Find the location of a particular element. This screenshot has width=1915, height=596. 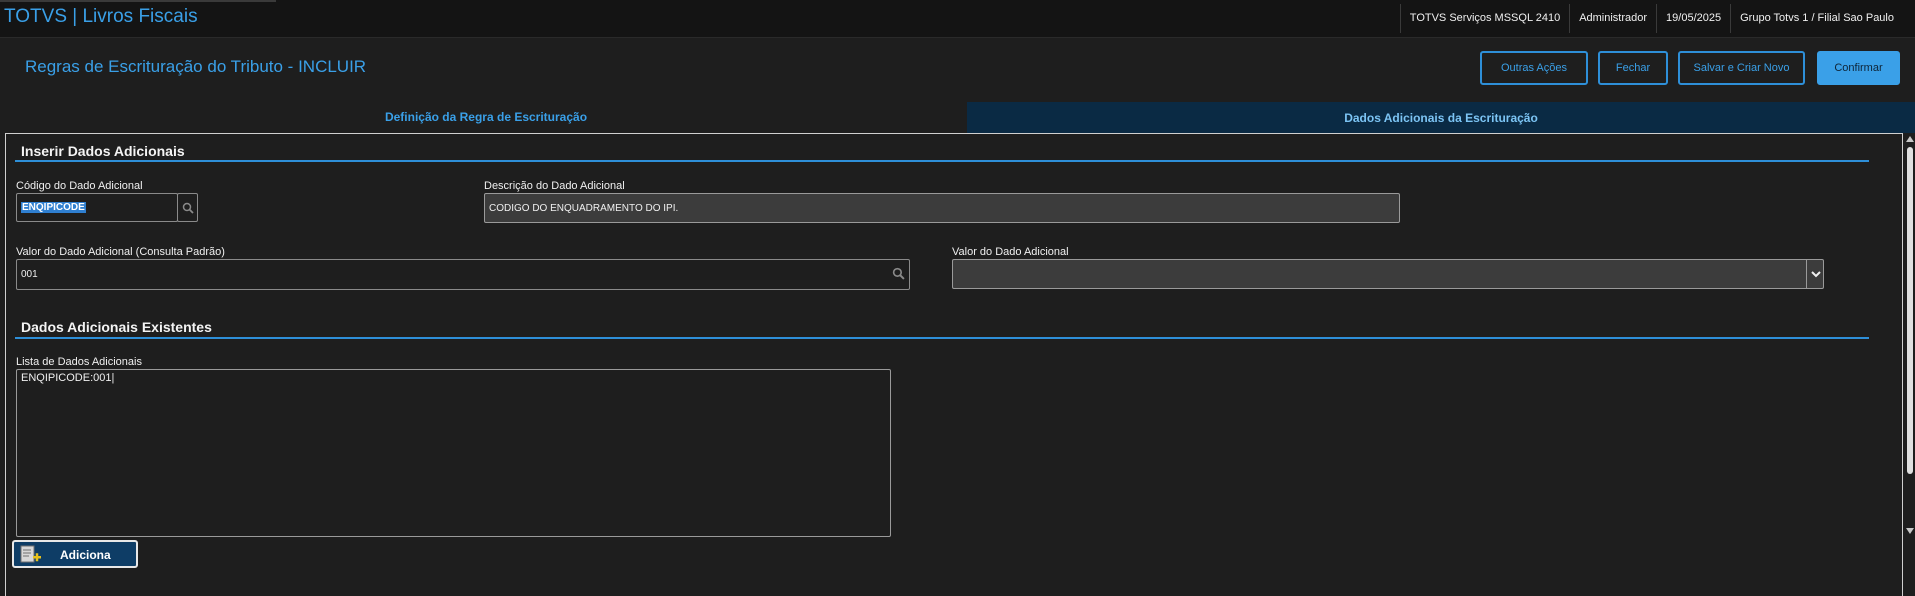

scroll-thumb is located at coordinates (1910, 310).